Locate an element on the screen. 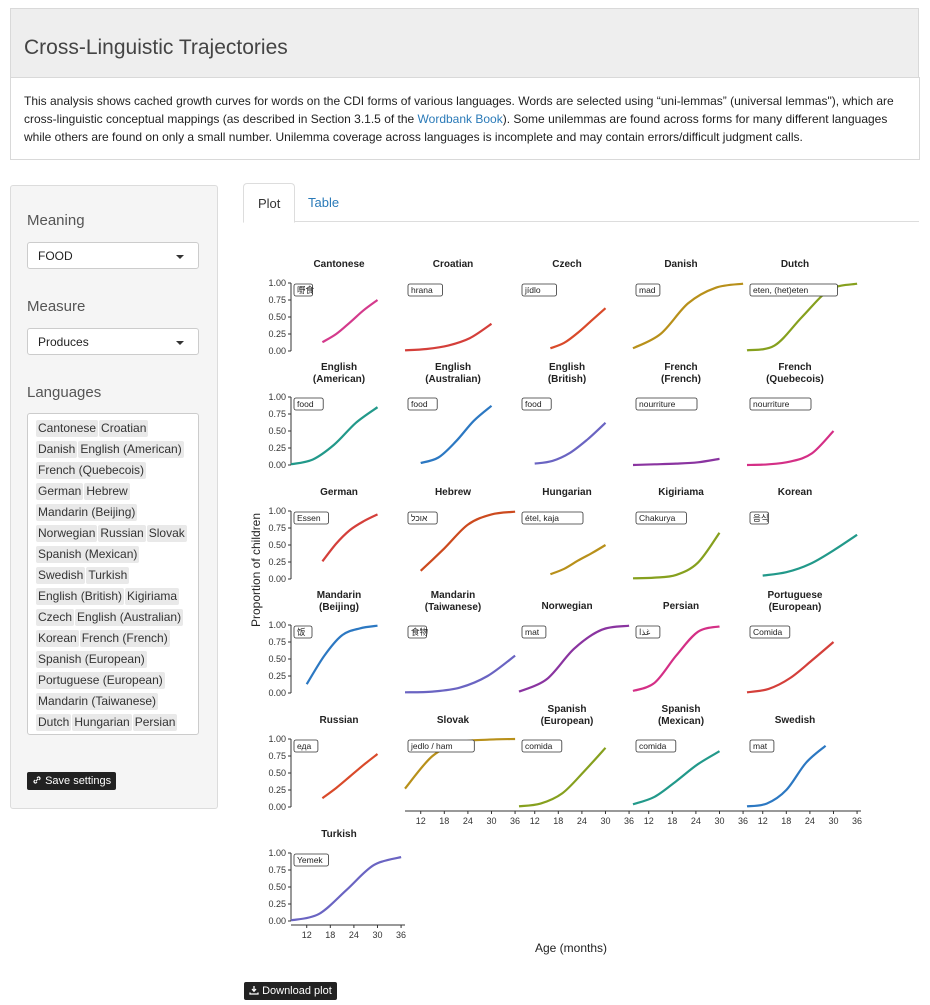 The width and height of the screenshot is (930, 1005). word-label: food is located at coordinates (422, 404).